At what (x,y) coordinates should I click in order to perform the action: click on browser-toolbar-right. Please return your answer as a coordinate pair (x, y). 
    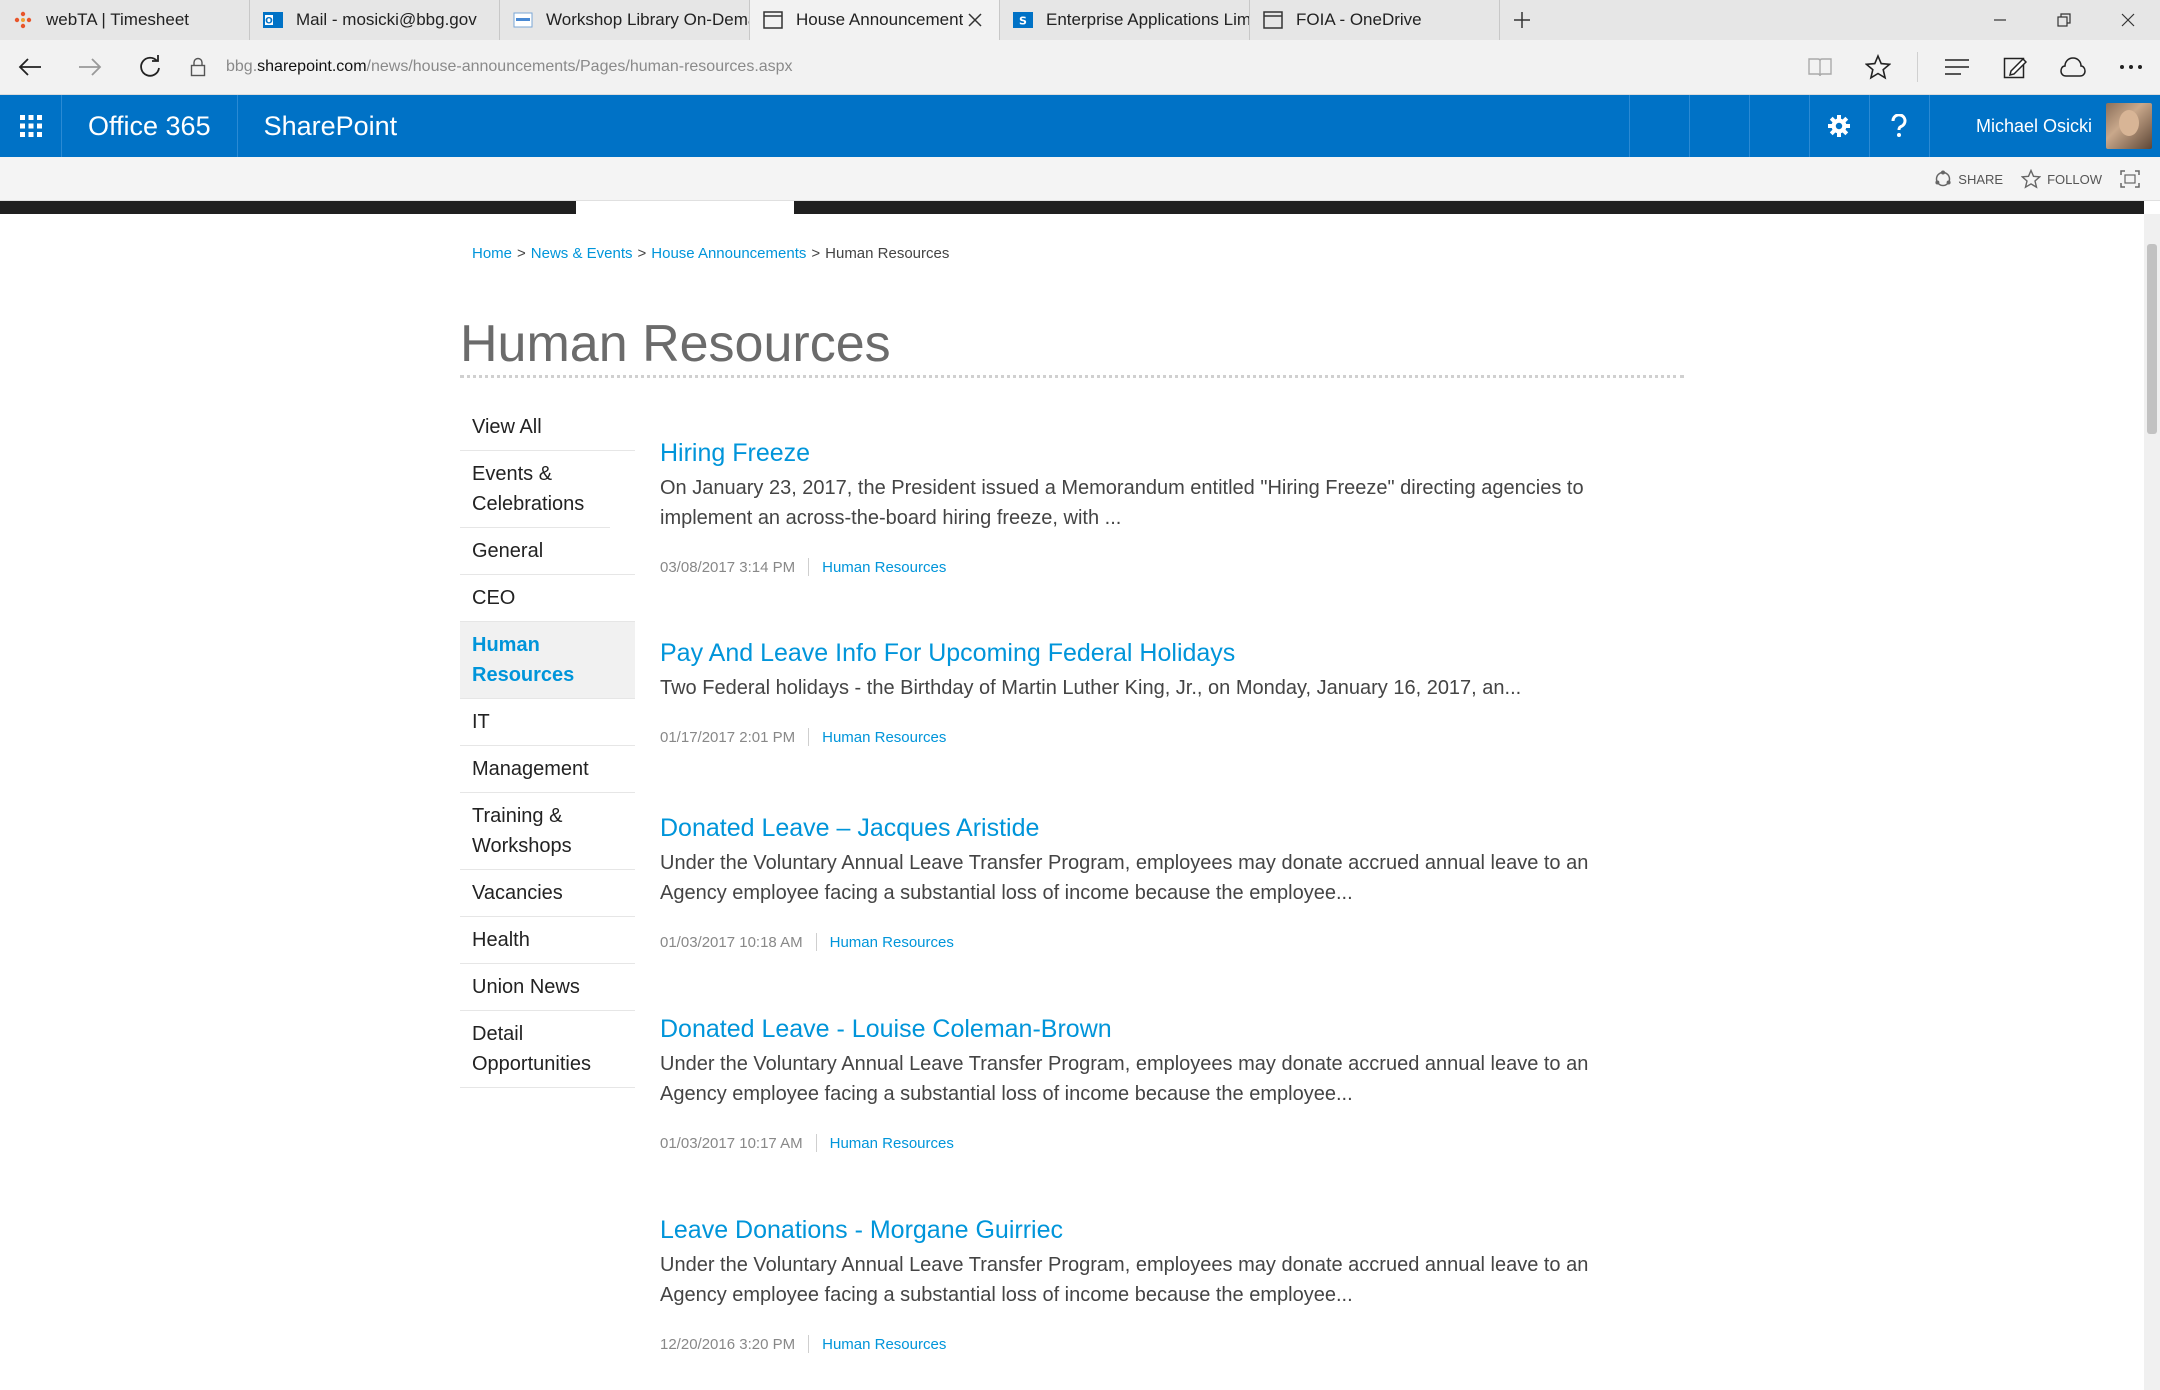
    Looking at the image, I should click on (1975, 67).